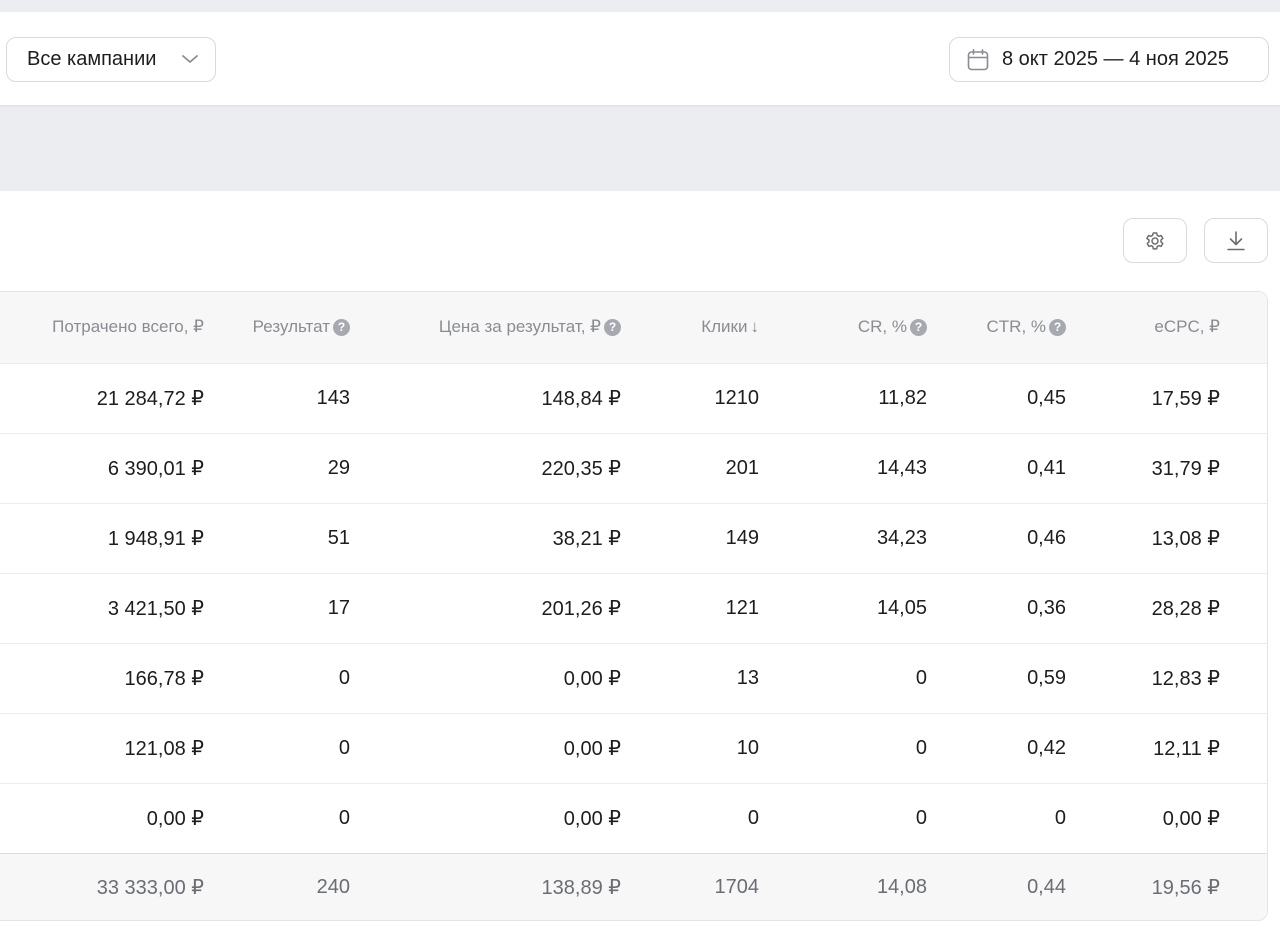 The height and width of the screenshot is (936, 1280). Describe the element at coordinates (1060, 817) in the screenshot. I see `cell-ctr: 0` at that location.